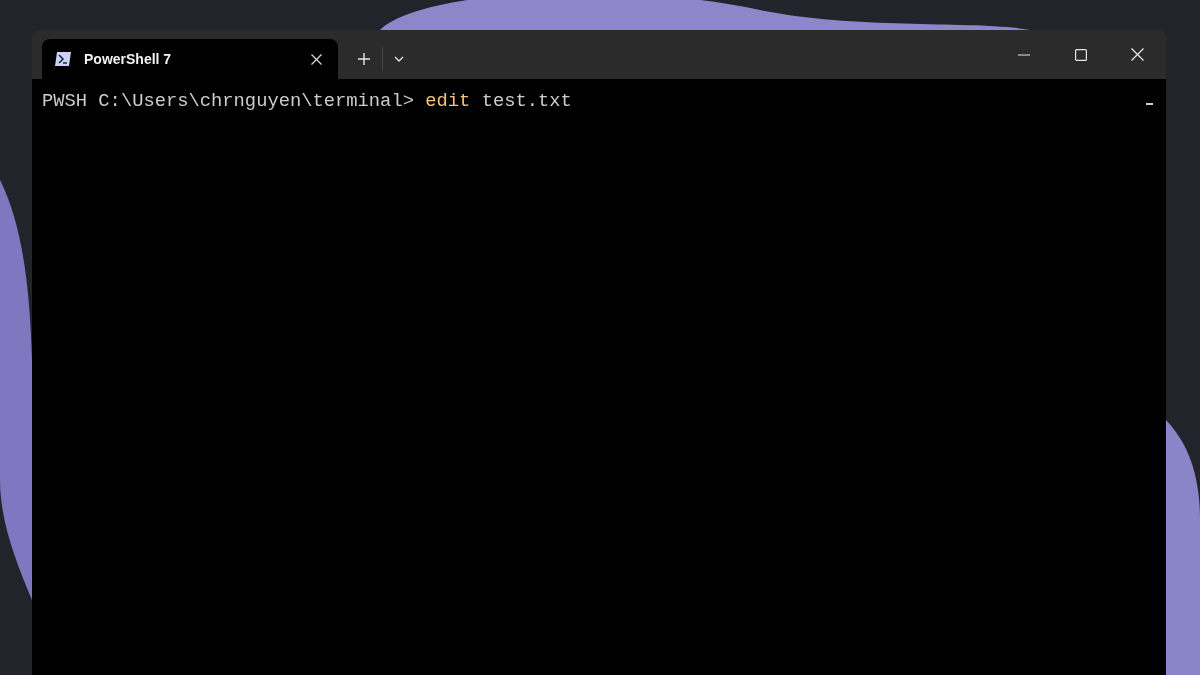 Image resolution: width=1200 pixels, height=675 pixels. Describe the element at coordinates (399, 59) in the screenshot. I see `chevron-down-icon` at that location.